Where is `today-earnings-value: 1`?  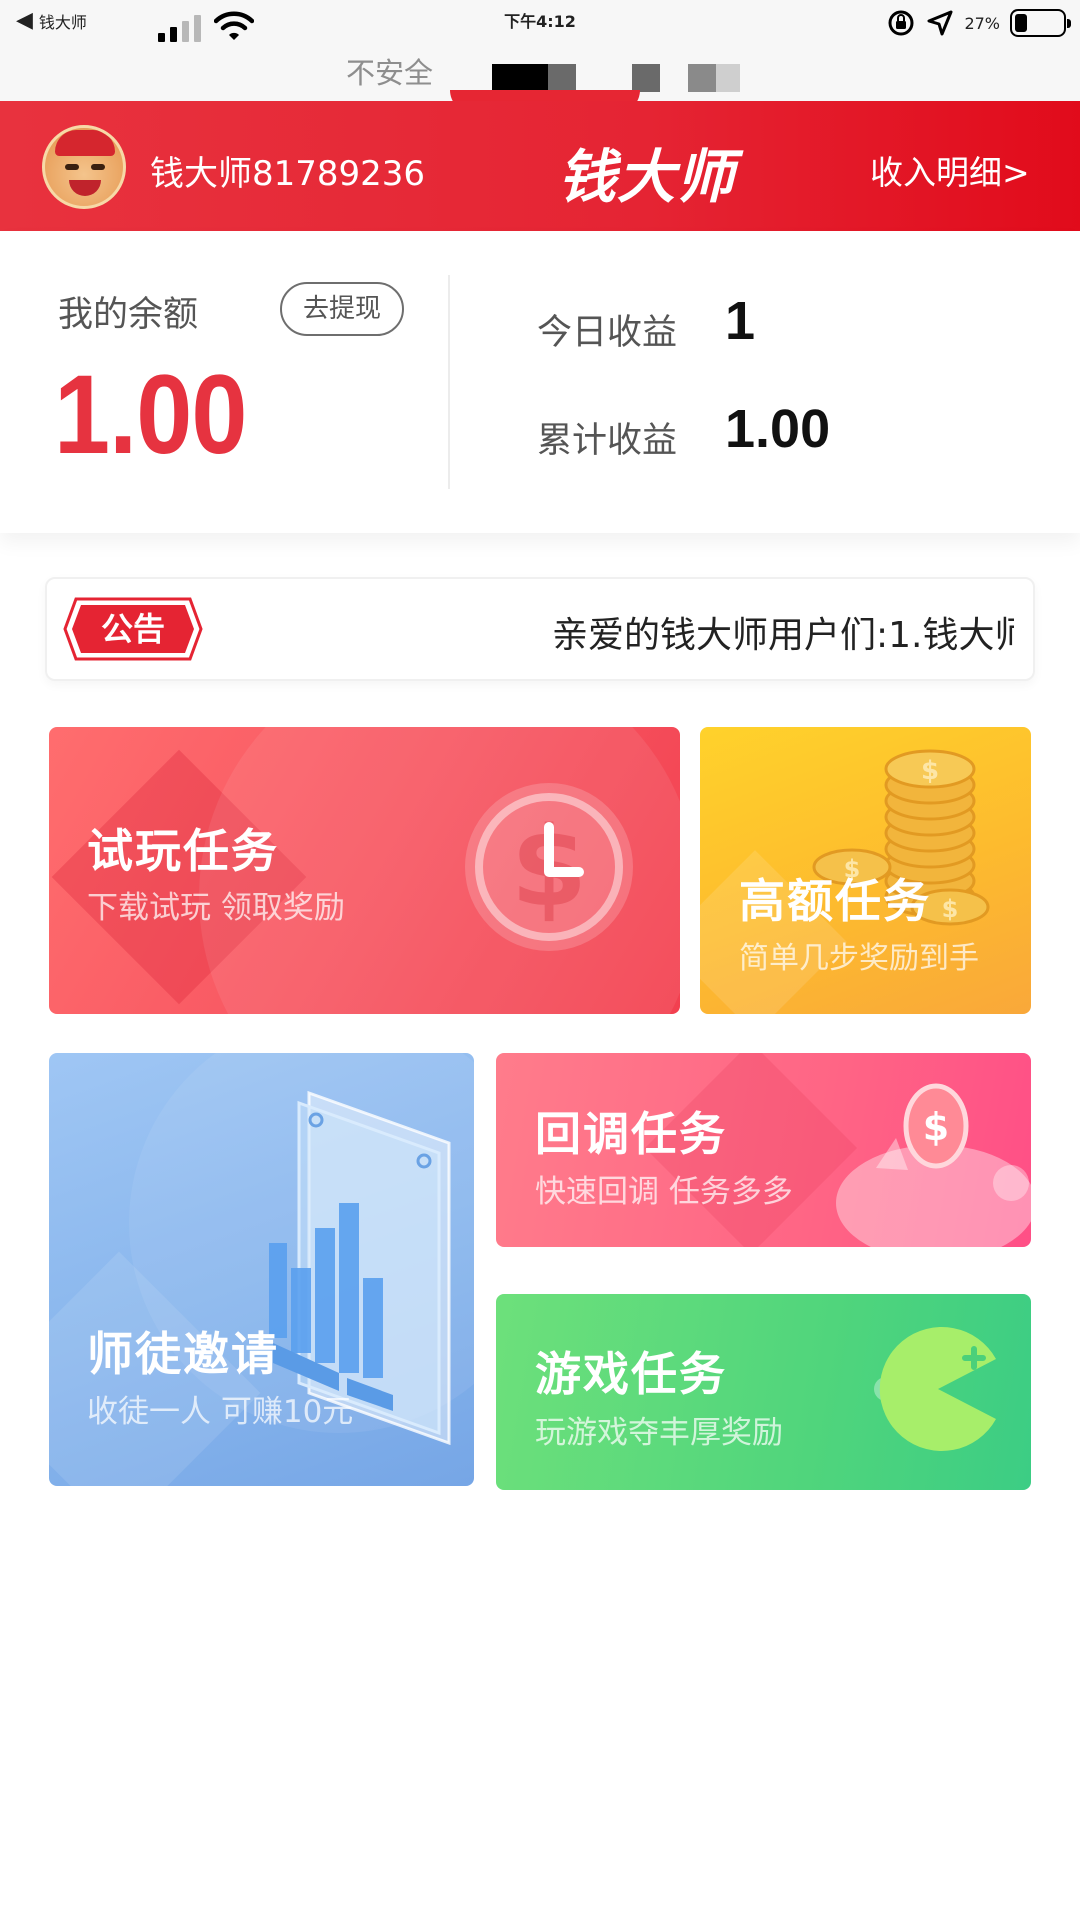
today-earnings-value: 1 is located at coordinates (740, 321).